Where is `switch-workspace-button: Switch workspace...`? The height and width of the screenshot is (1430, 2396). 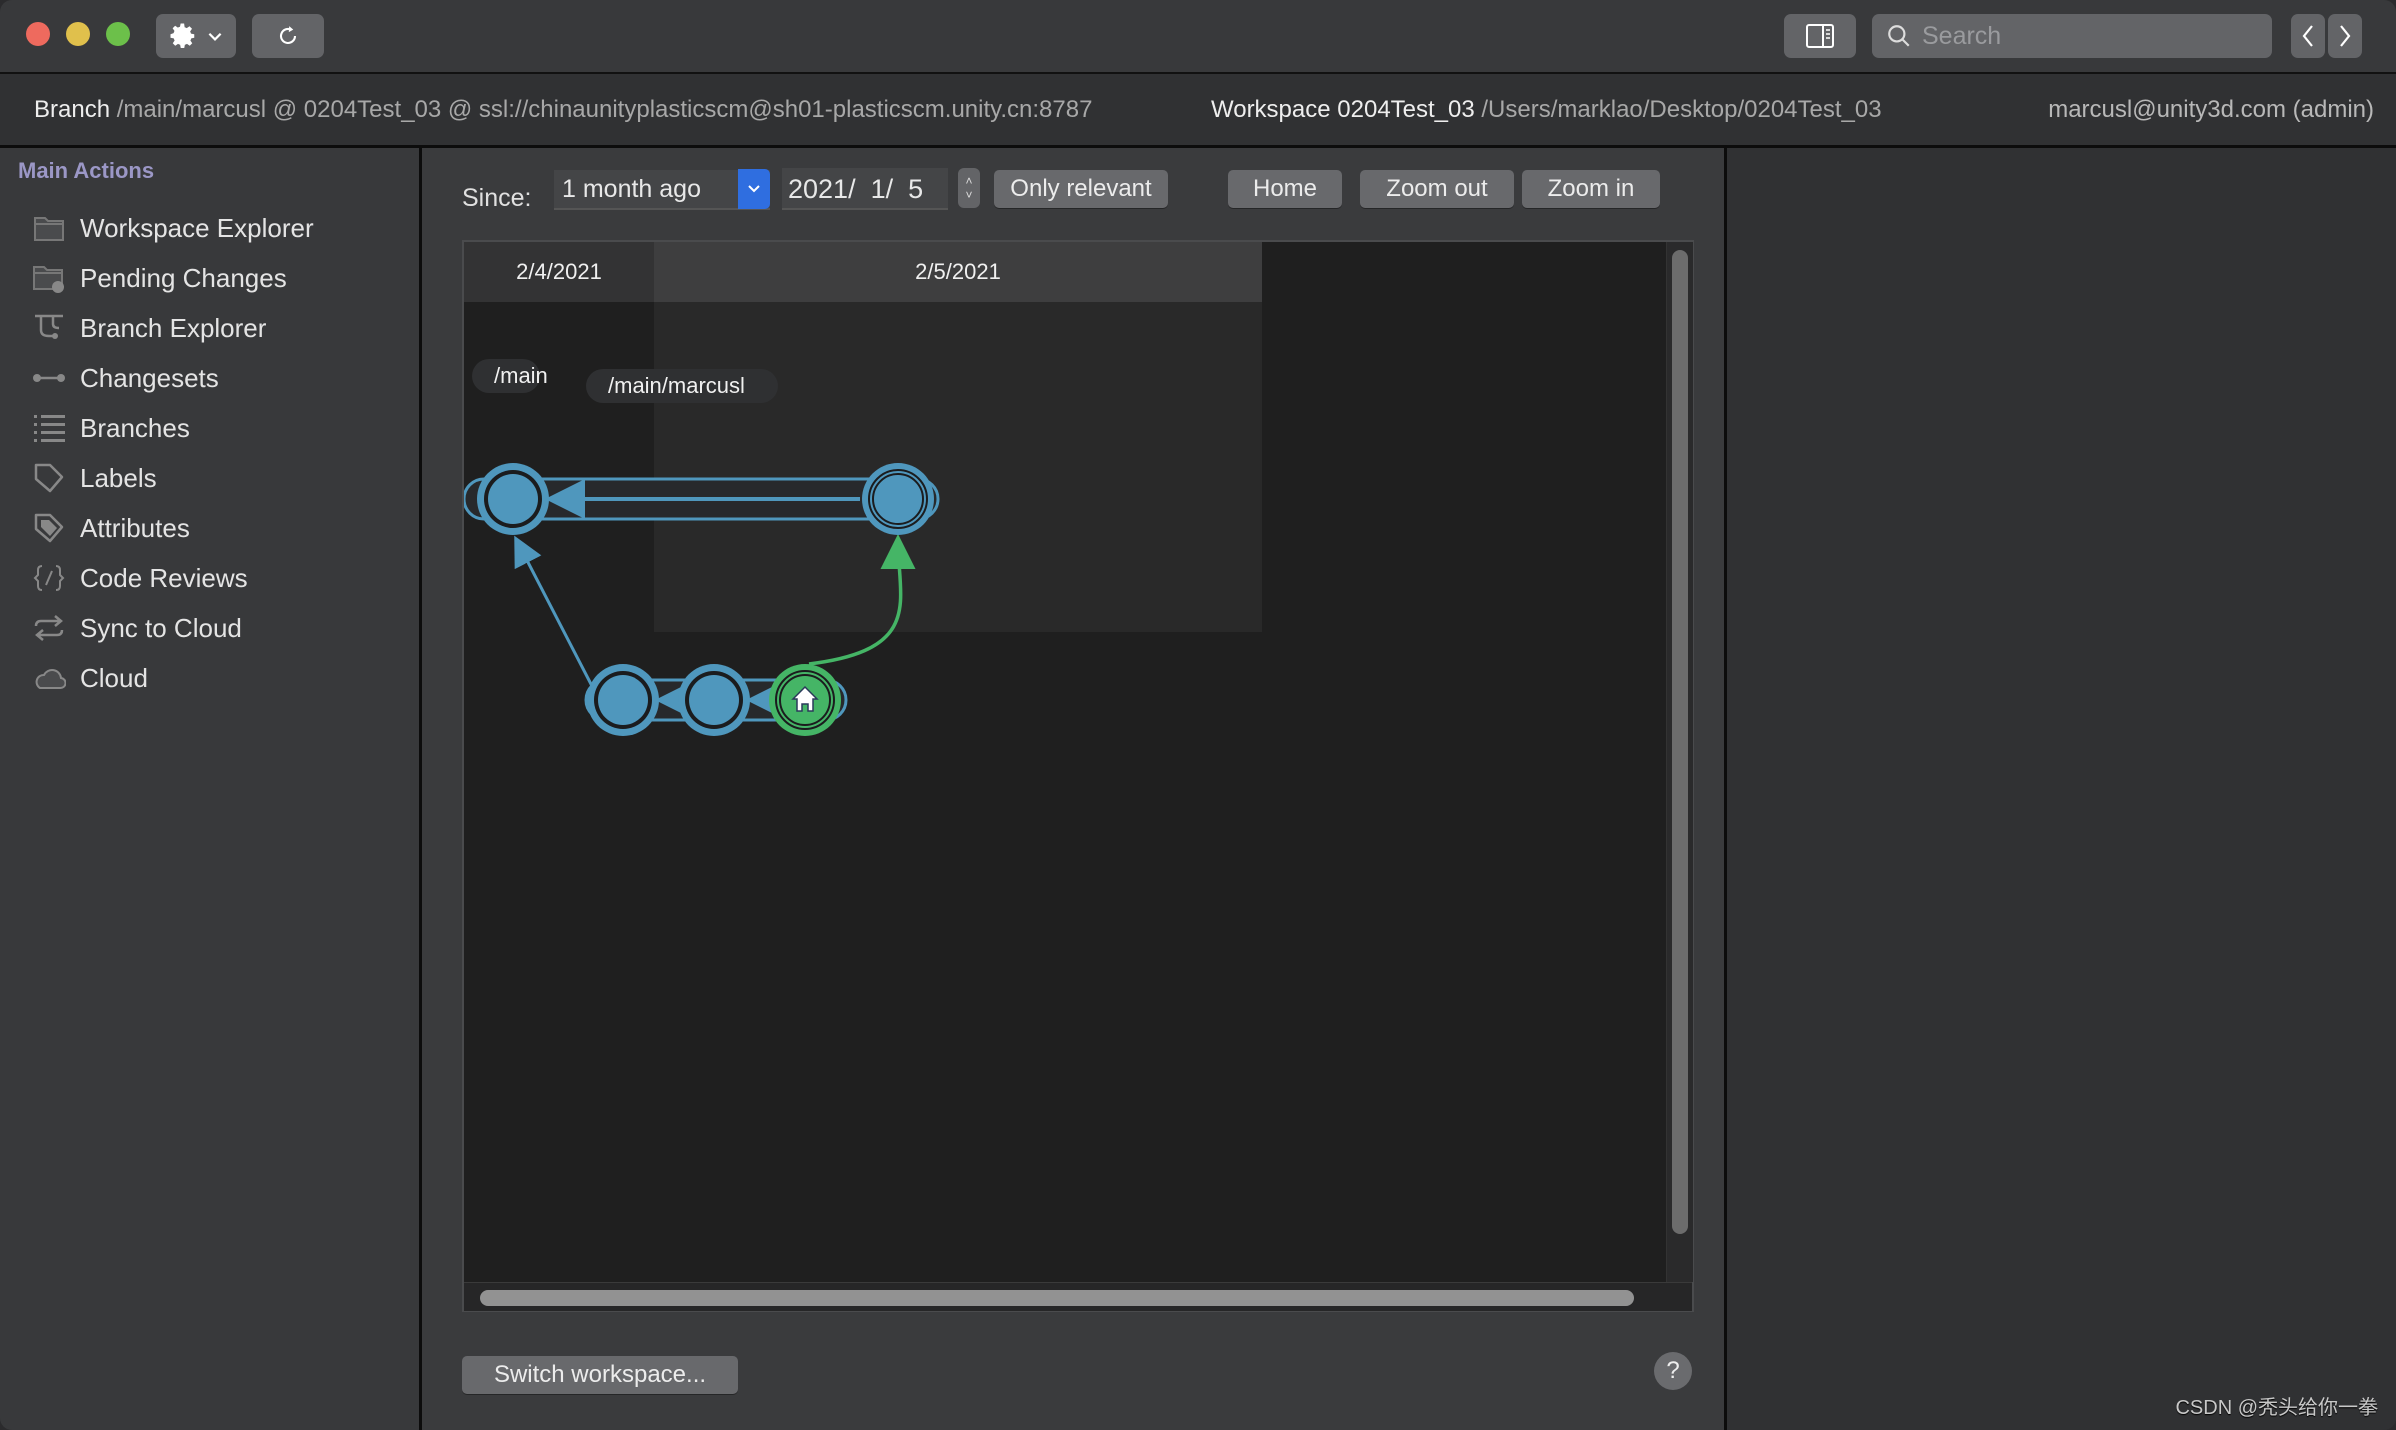 switch-workspace-button: Switch workspace... is located at coordinates (600, 1375).